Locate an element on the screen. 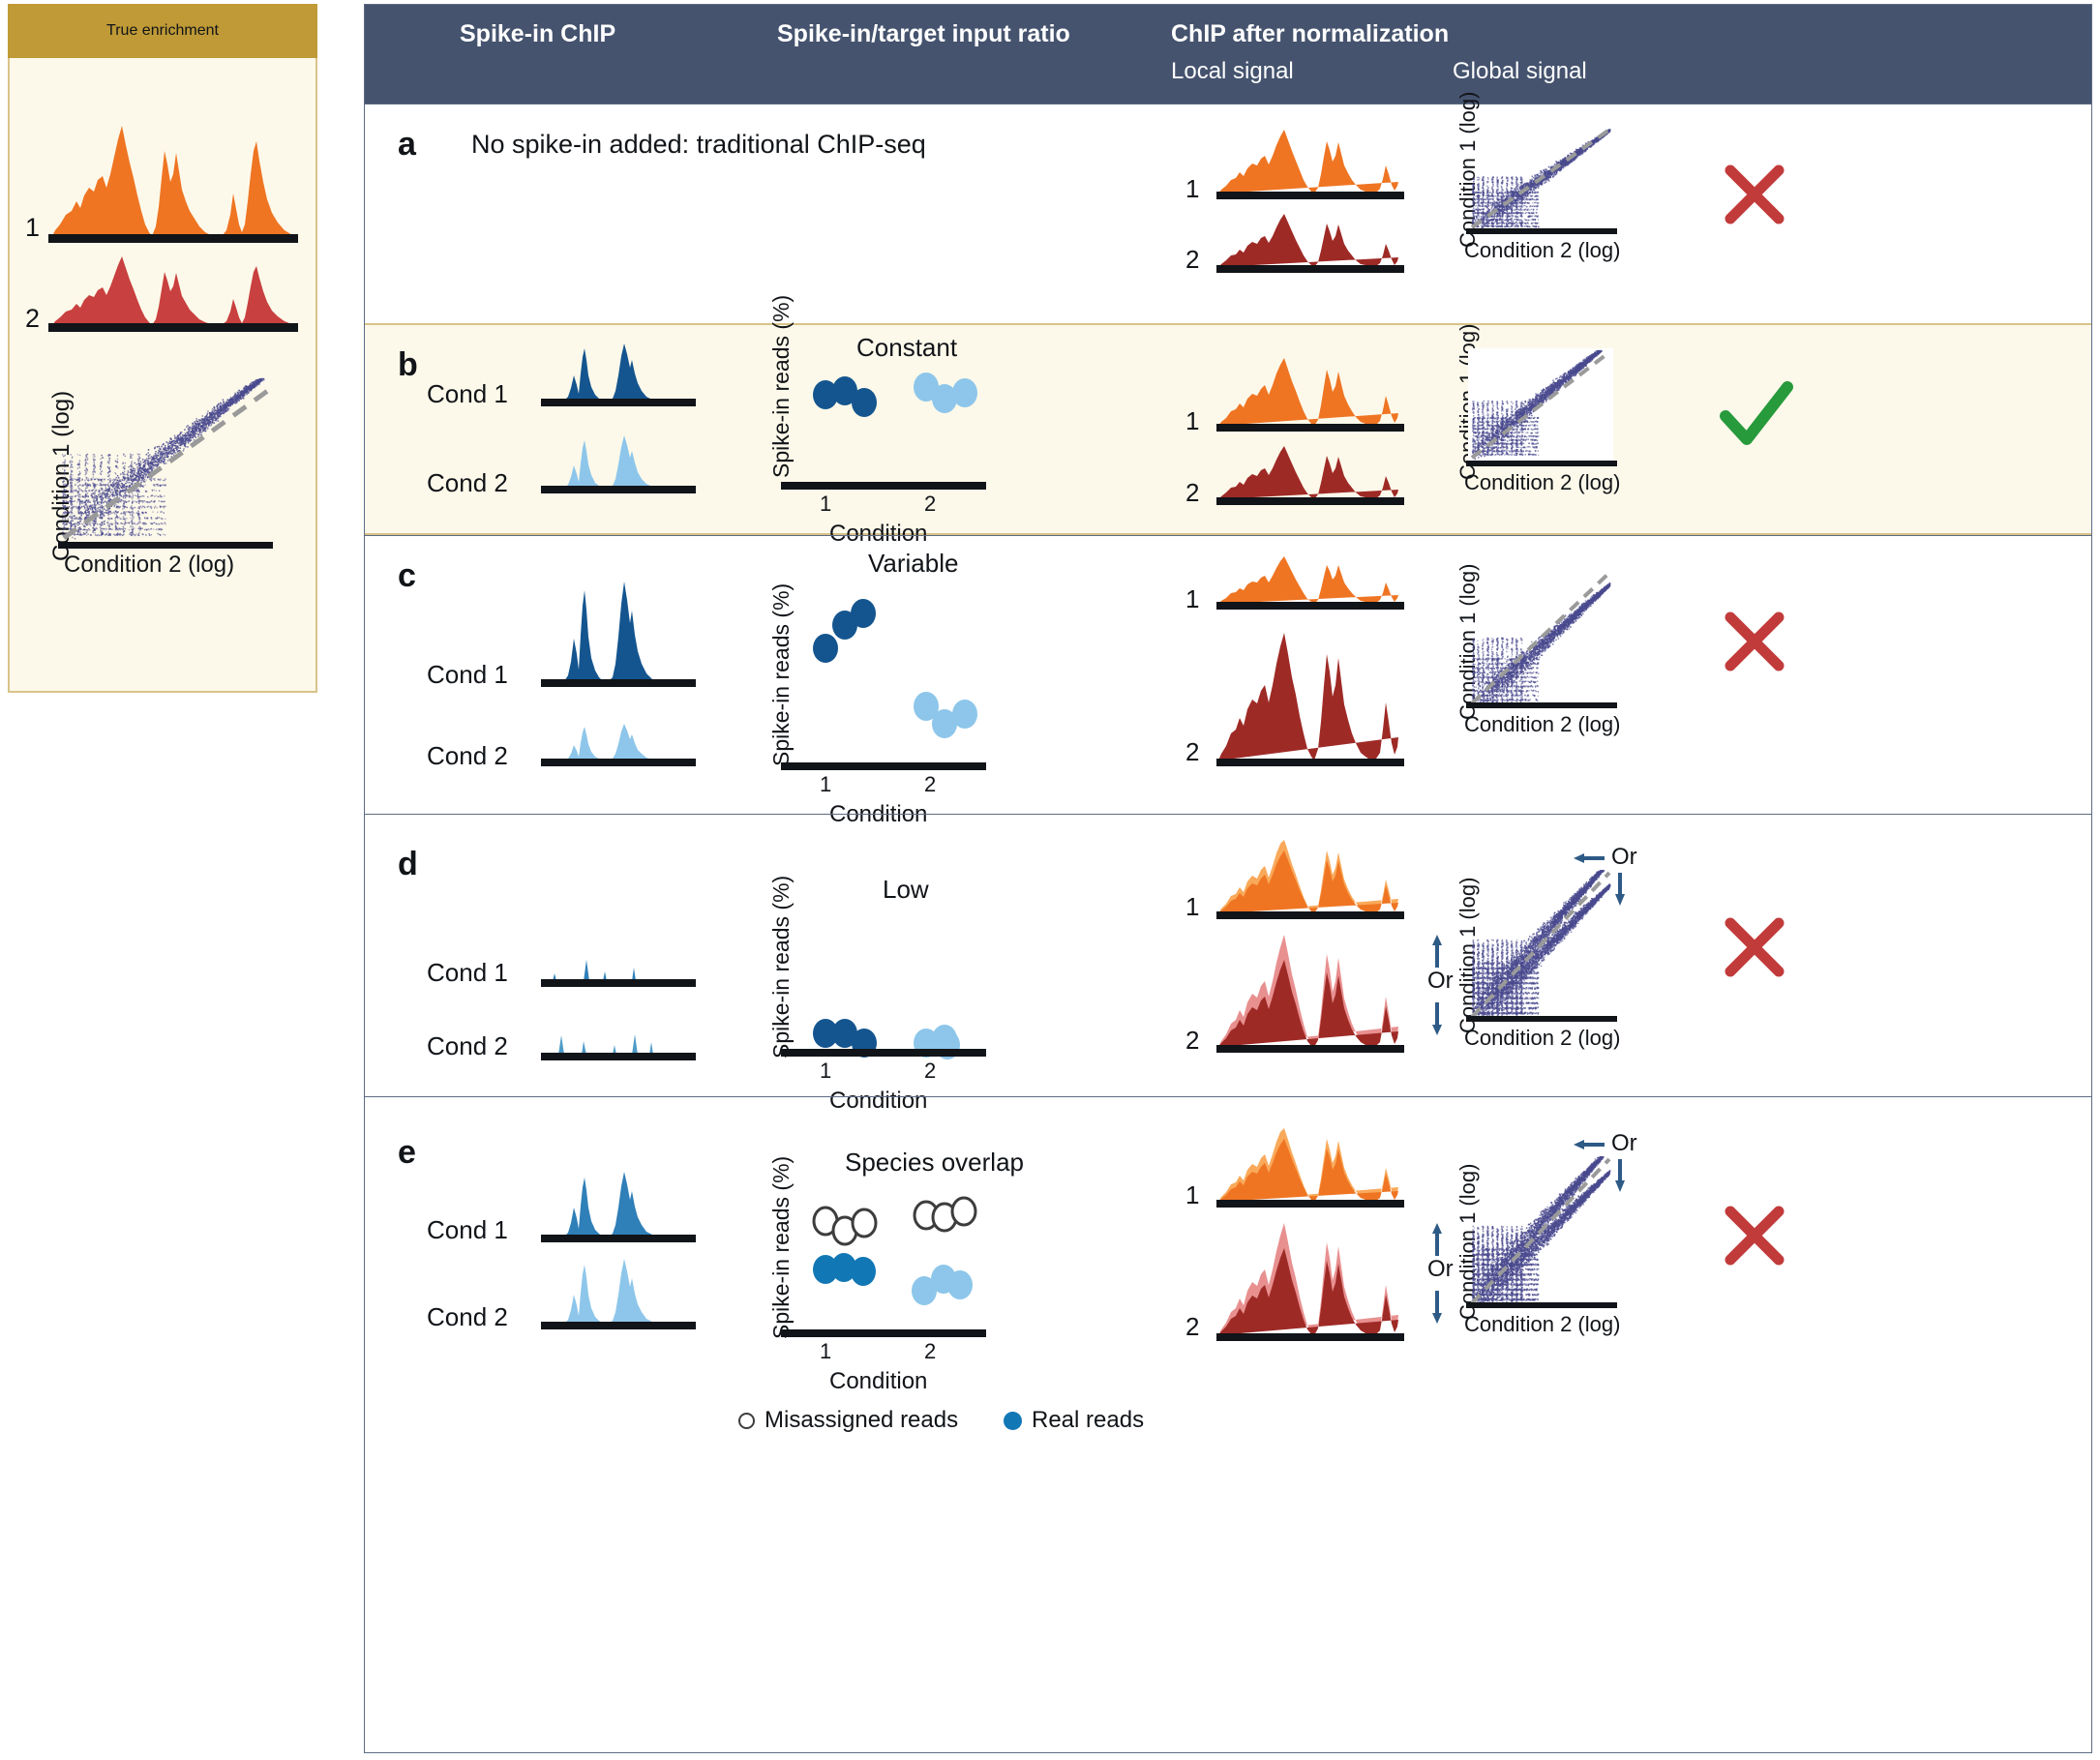  row-b-scatter-xaxis is located at coordinates (1542, 463).